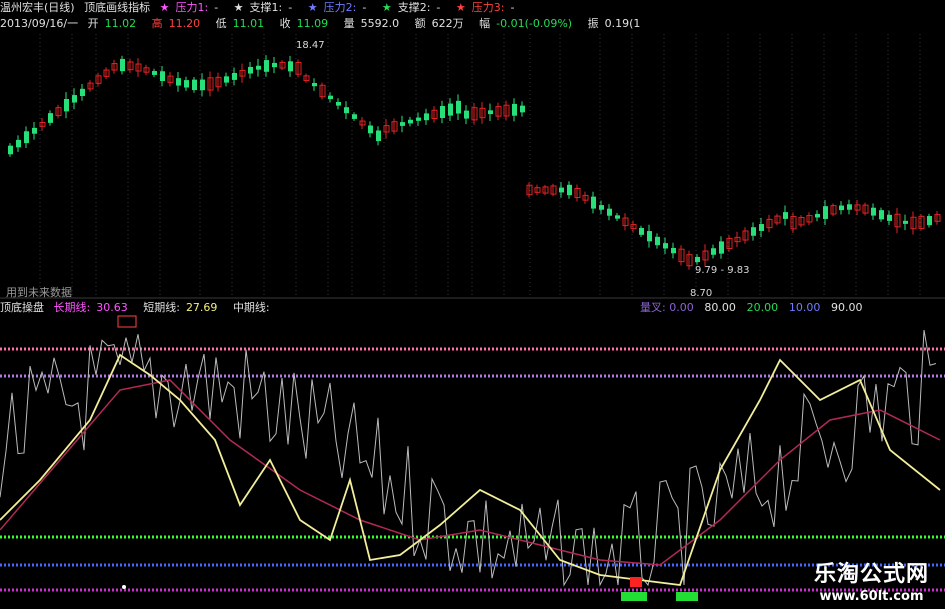 The width and height of the screenshot is (945, 609). Describe the element at coordinates (751, 307) in the screenshot. I see `level-stats: 量叉: 0.00 : 80.00 : 20.00 : 10.00 : 90.00` at that location.